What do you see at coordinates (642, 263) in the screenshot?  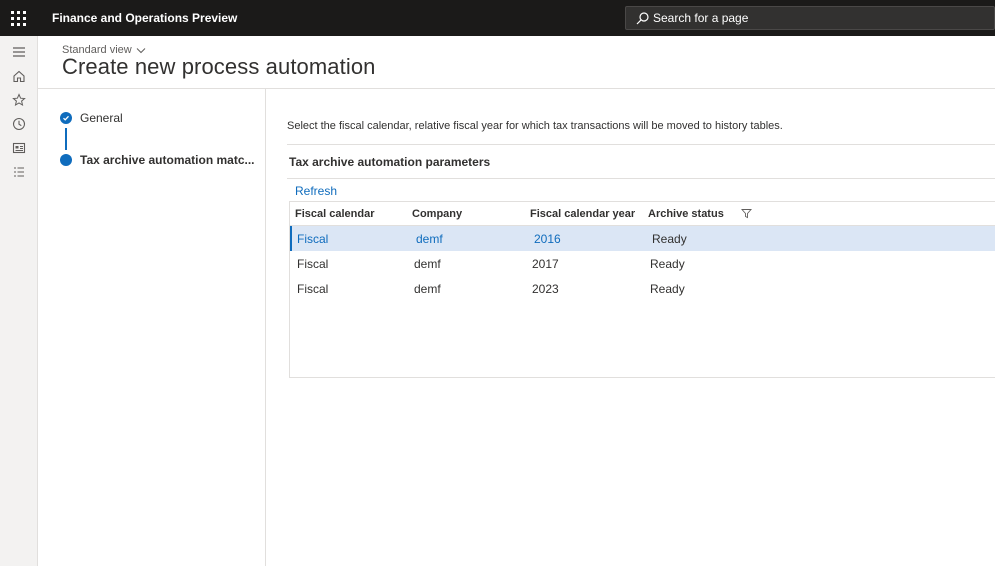 I see `table-row: Fiscal demf 2017 Ready` at bounding box center [642, 263].